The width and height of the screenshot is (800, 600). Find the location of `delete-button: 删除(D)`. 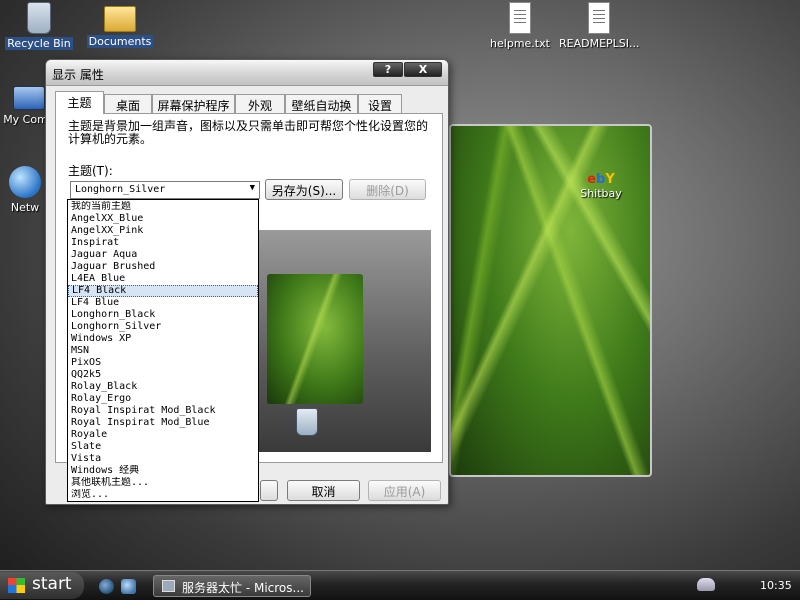

delete-button: 删除(D) is located at coordinates (387, 189).